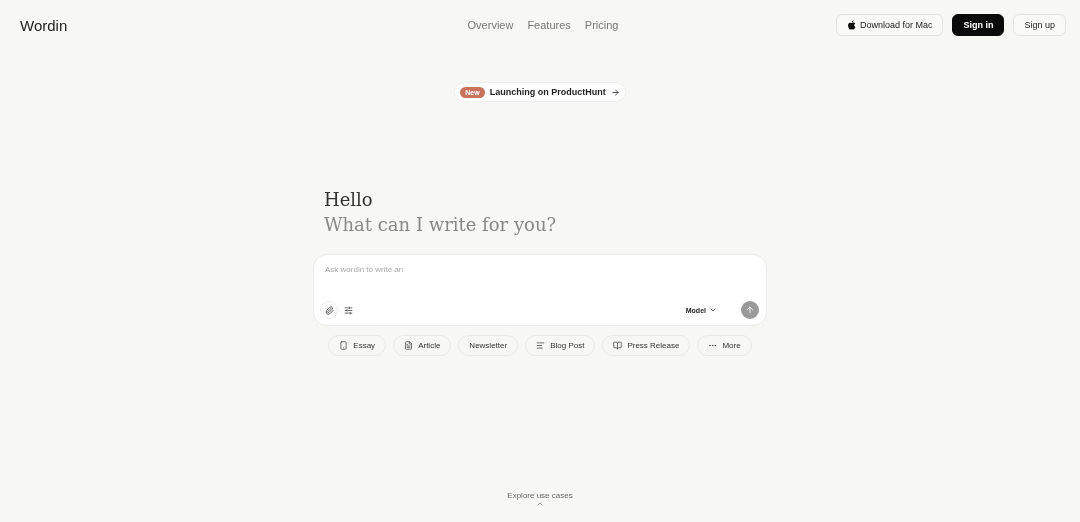  I want to click on template-chip: Essay, so click(357, 345).